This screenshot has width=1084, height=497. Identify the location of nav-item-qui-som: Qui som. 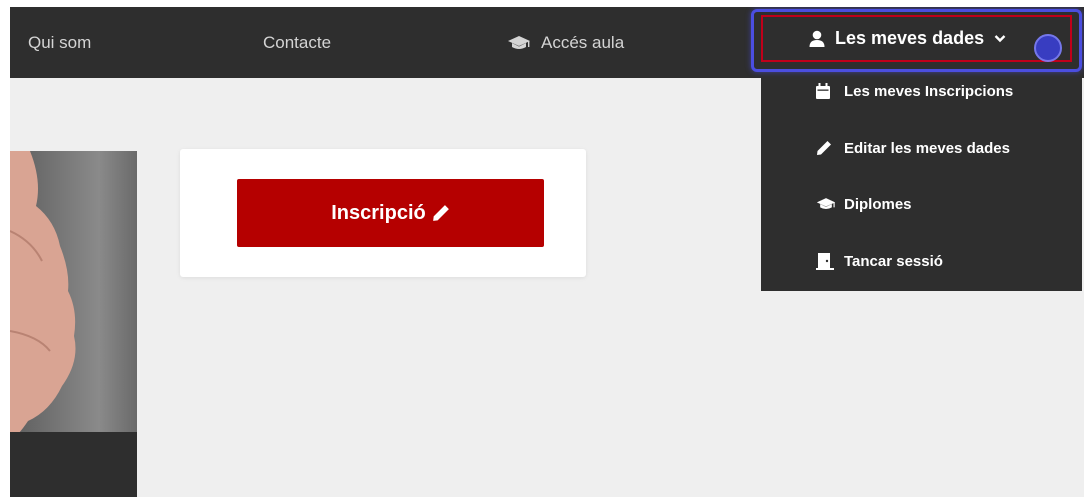
(59, 42).